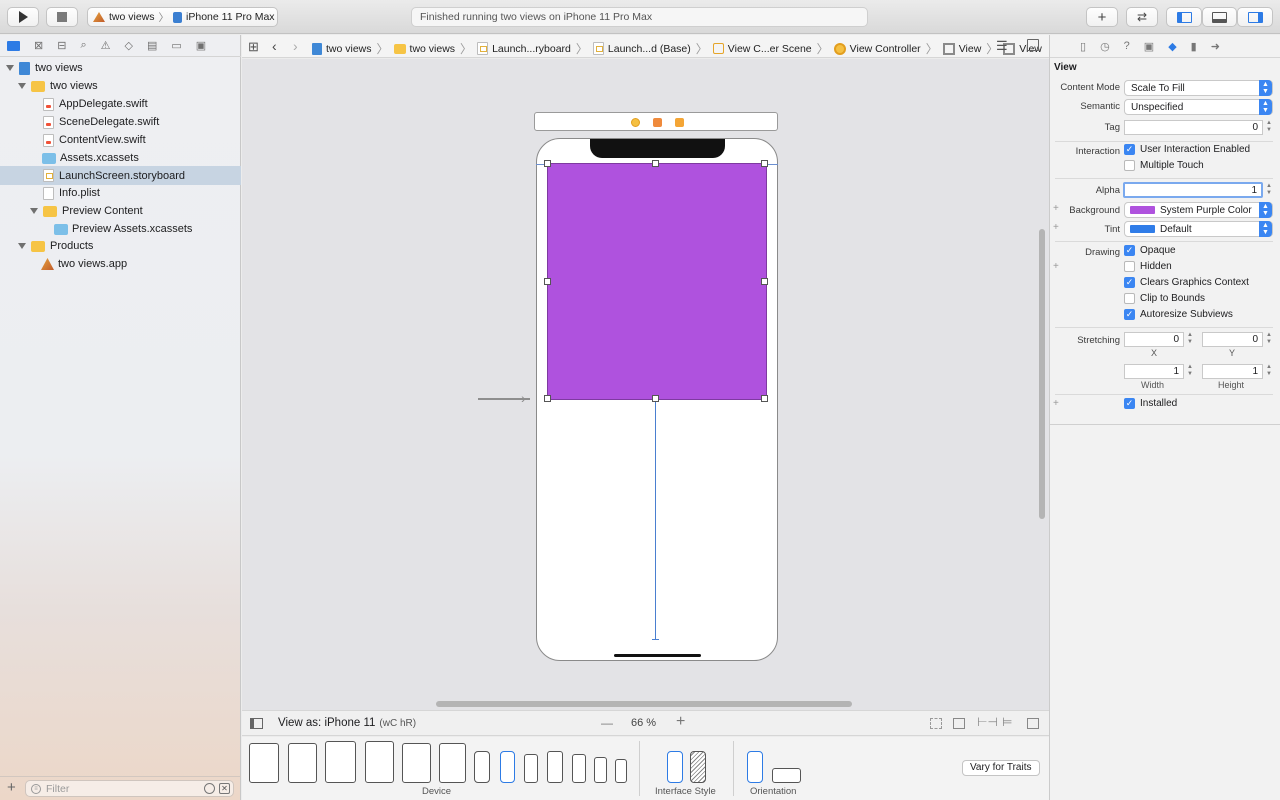  Describe the element at coordinates (120, 104) in the screenshot. I see `tree-row-appdelegate: AppDelegate.swift` at that location.